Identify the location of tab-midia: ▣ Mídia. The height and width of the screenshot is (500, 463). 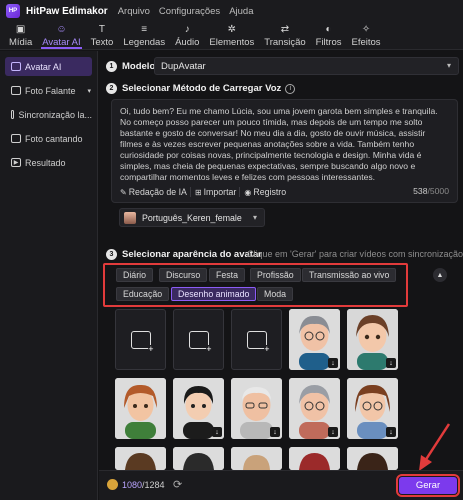
(20, 35).